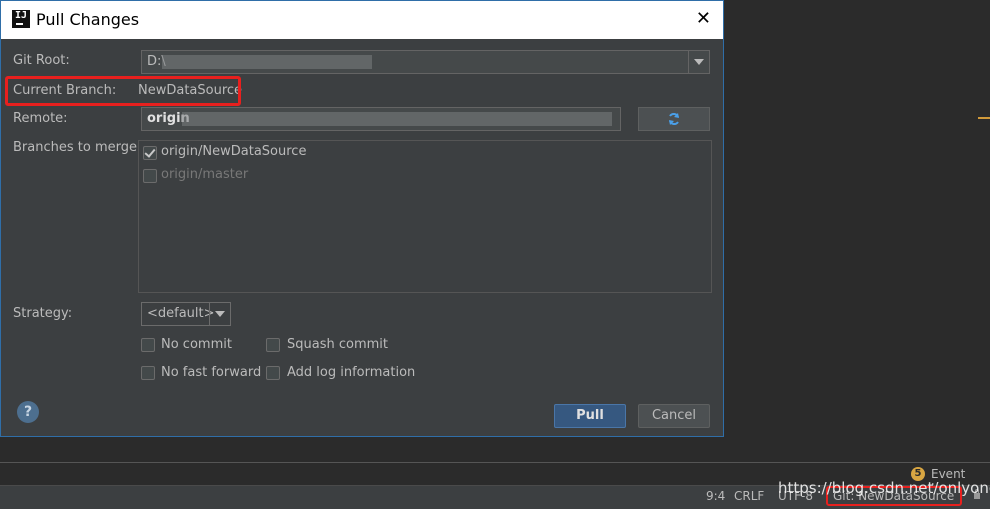 This screenshot has height=509, width=990. Describe the element at coordinates (273, 373) in the screenshot. I see `add-log-checkbox` at that location.